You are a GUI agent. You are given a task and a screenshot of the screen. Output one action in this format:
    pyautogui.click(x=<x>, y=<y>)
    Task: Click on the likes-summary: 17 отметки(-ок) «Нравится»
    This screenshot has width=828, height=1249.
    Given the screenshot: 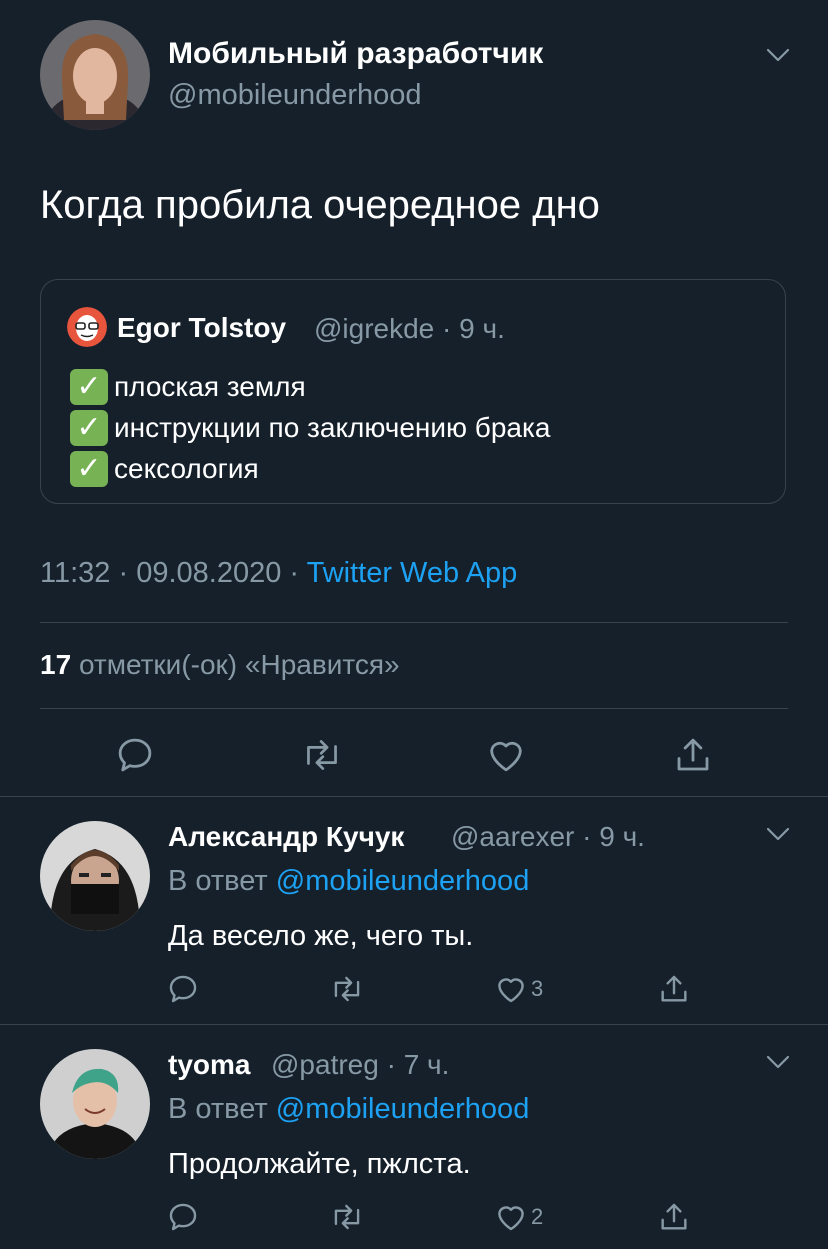 What is the action you would take?
    pyautogui.click(x=220, y=665)
    